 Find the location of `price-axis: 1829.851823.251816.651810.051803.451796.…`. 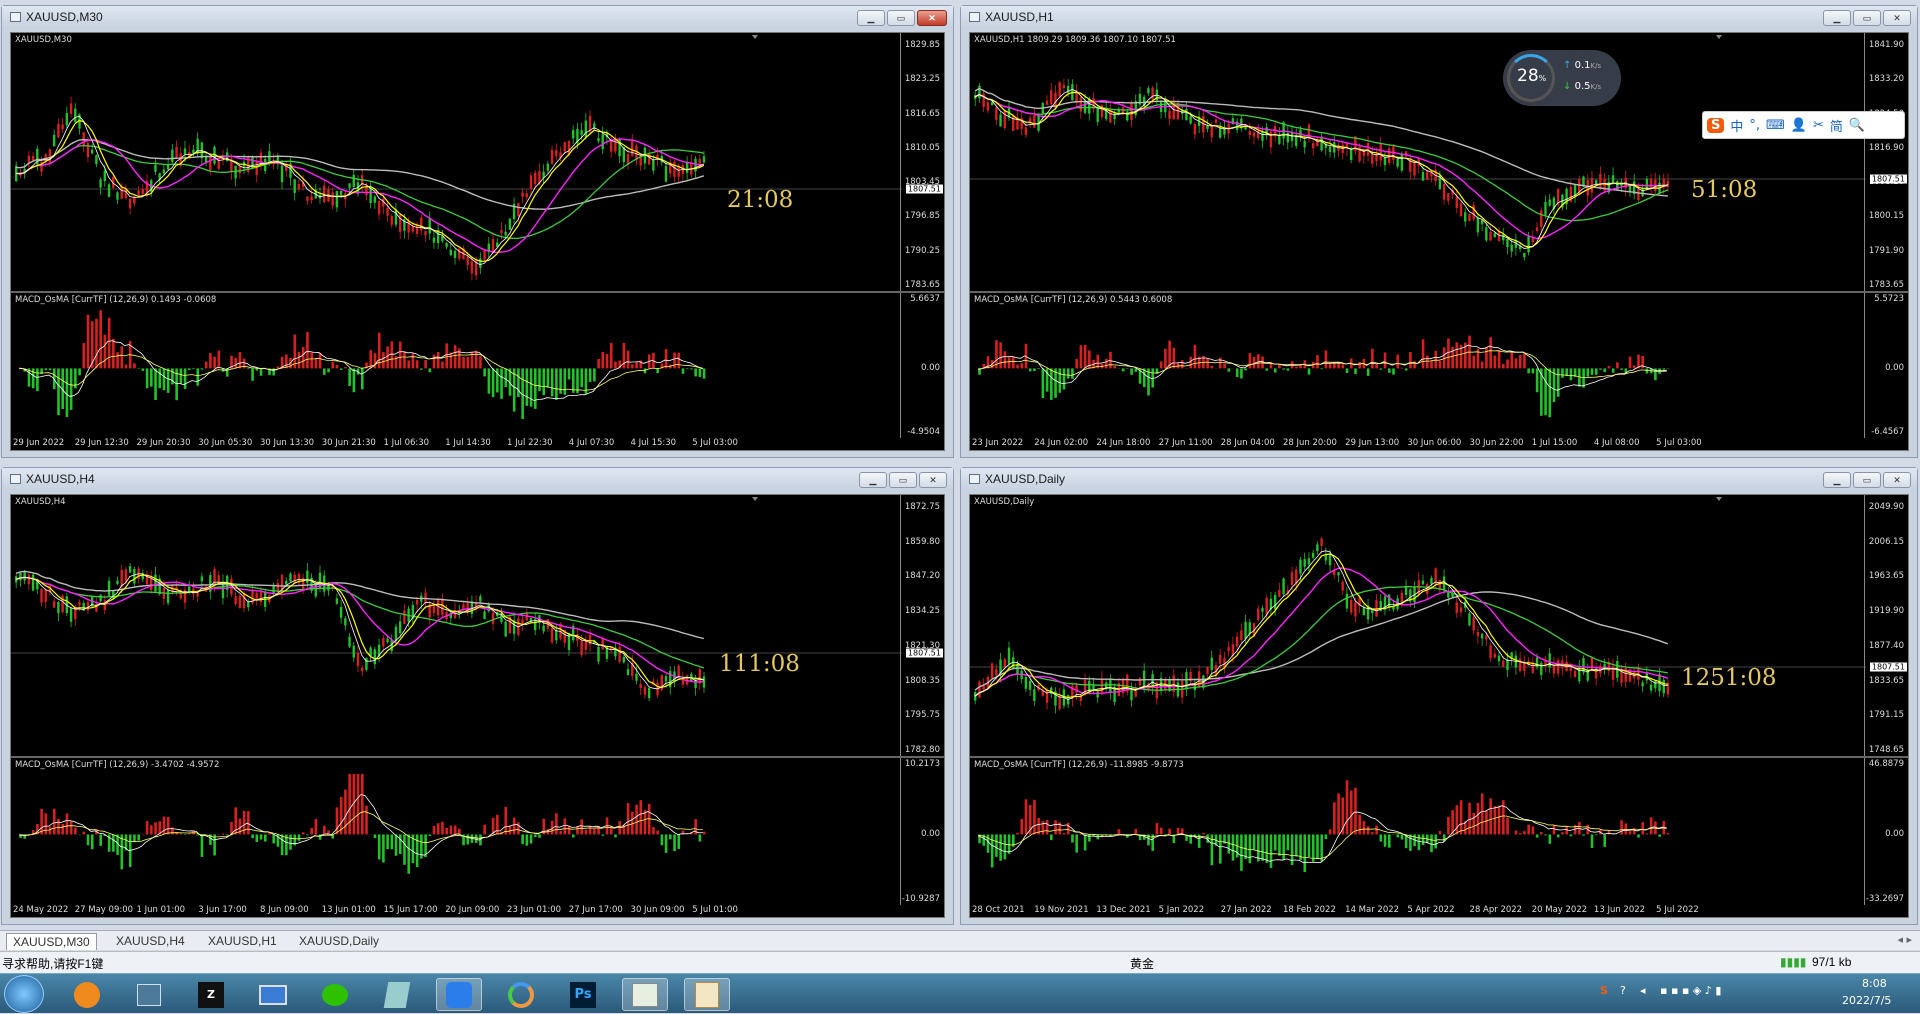

price-axis: 1829.851823.251816.651810.051803.451796.… is located at coordinates (922, 162).